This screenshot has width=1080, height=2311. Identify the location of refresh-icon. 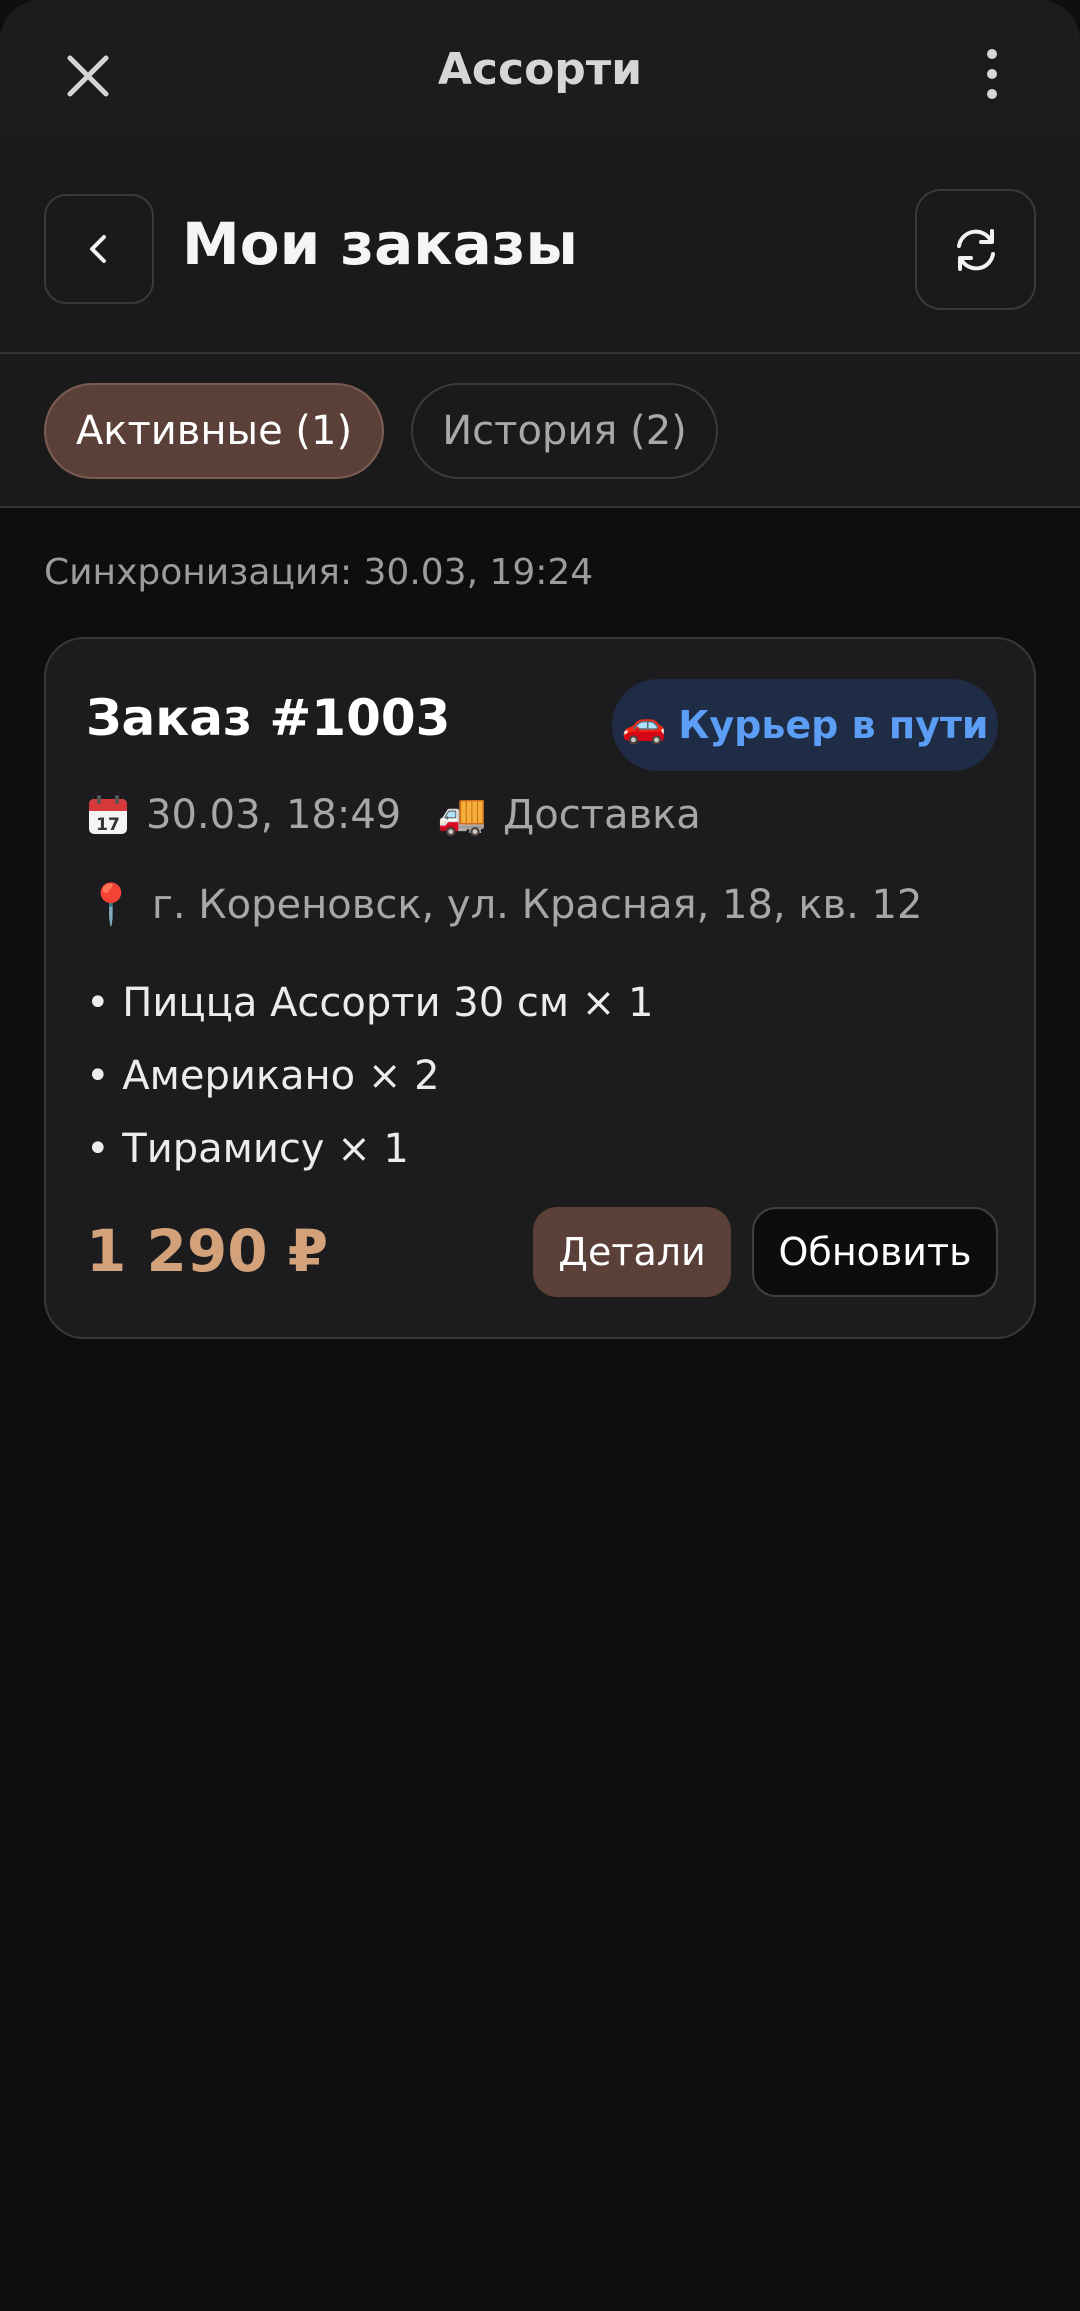
(975, 249).